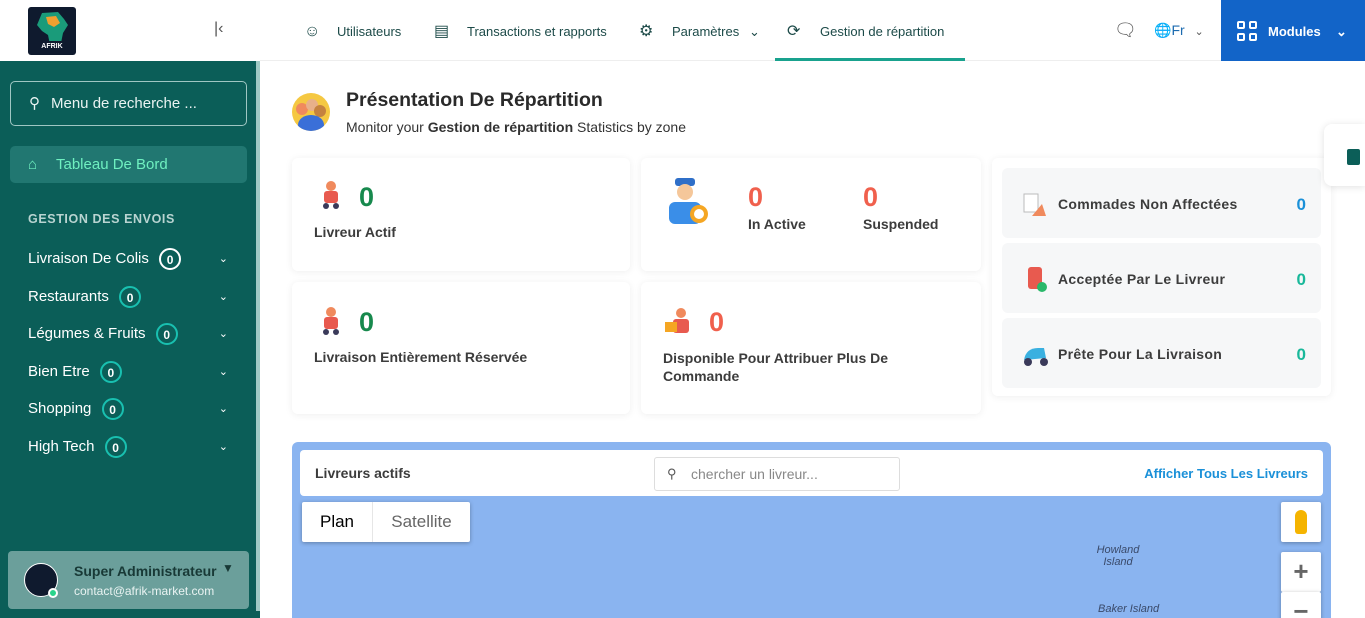  What do you see at coordinates (355, 232) in the screenshot?
I see `livreur-actif-label: Livreur Actif` at bounding box center [355, 232].